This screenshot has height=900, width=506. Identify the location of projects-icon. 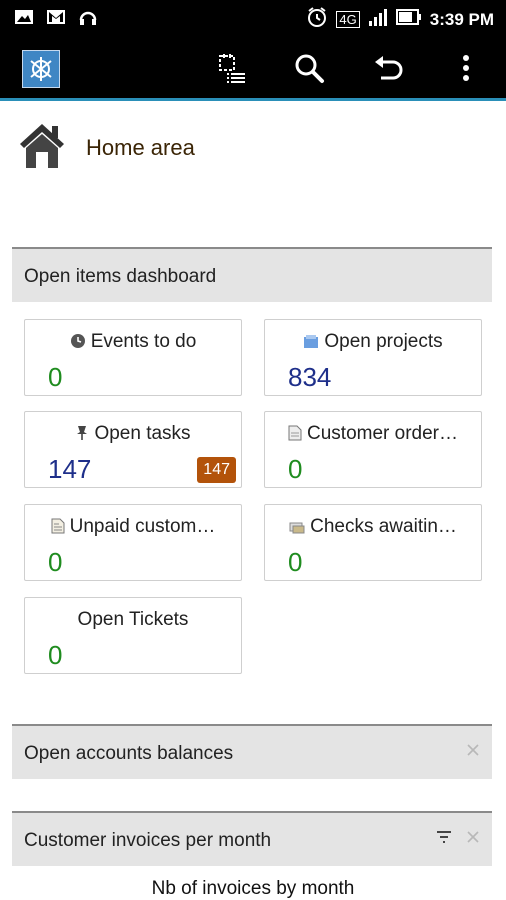
(311, 344).